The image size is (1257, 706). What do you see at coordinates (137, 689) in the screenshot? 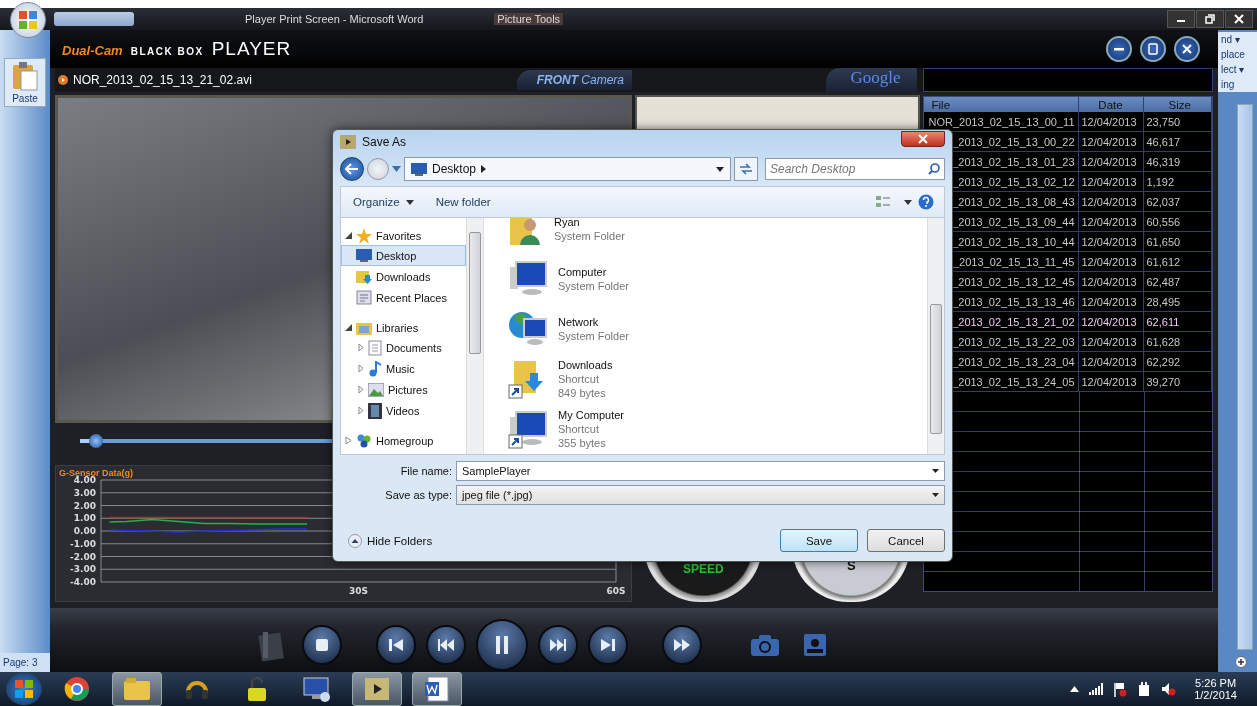
I see `folder-taskbar-icon` at bounding box center [137, 689].